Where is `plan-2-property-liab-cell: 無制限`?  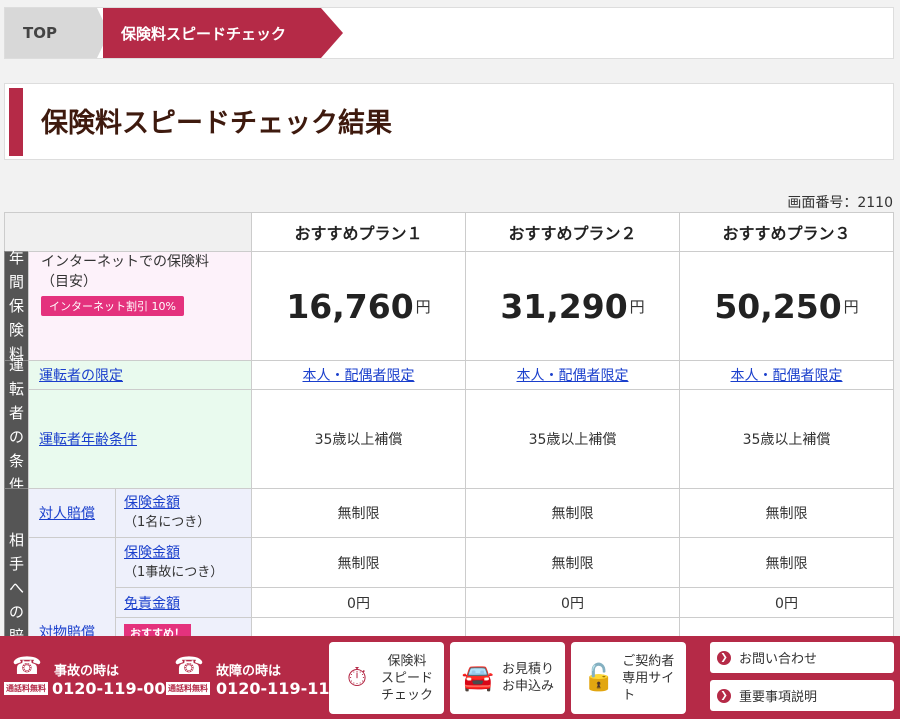
plan-2-property-liab-cell: 無制限 is located at coordinates (572, 562).